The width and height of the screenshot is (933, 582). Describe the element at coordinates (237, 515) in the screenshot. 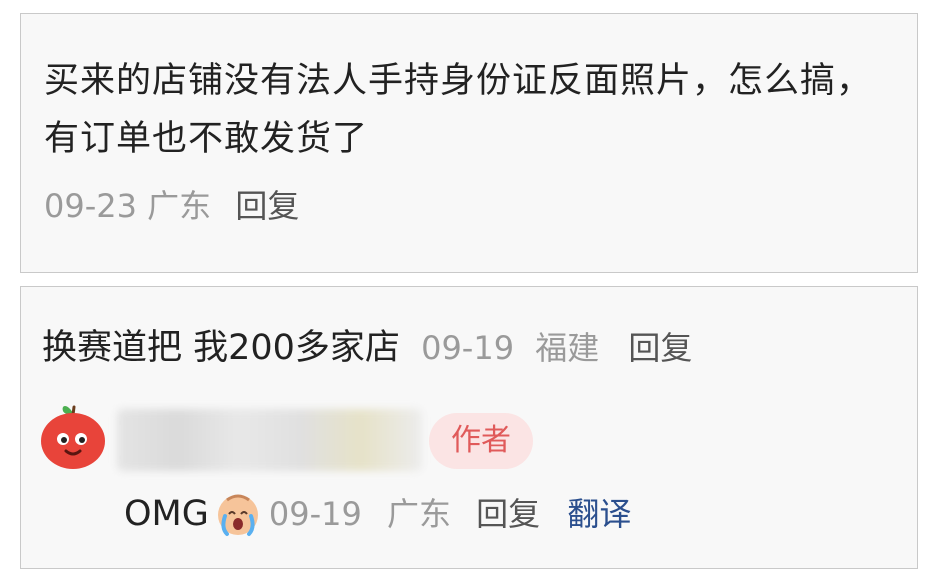

I see `crying-baby-emoji-icon` at that location.